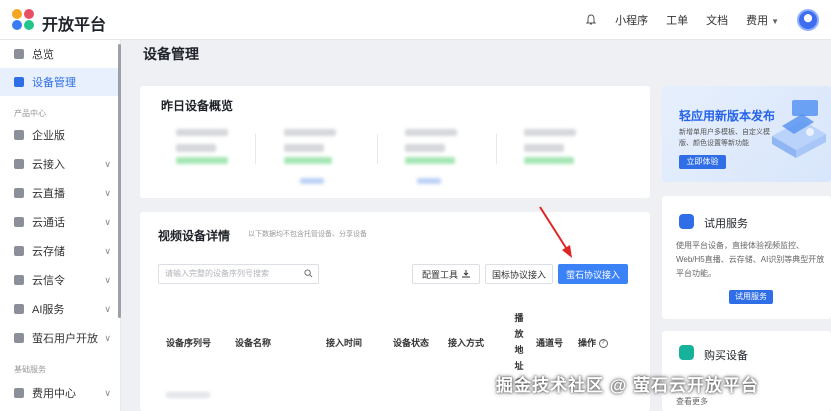  I want to click on sidebar-item-label: 设备管理, so click(54, 83).